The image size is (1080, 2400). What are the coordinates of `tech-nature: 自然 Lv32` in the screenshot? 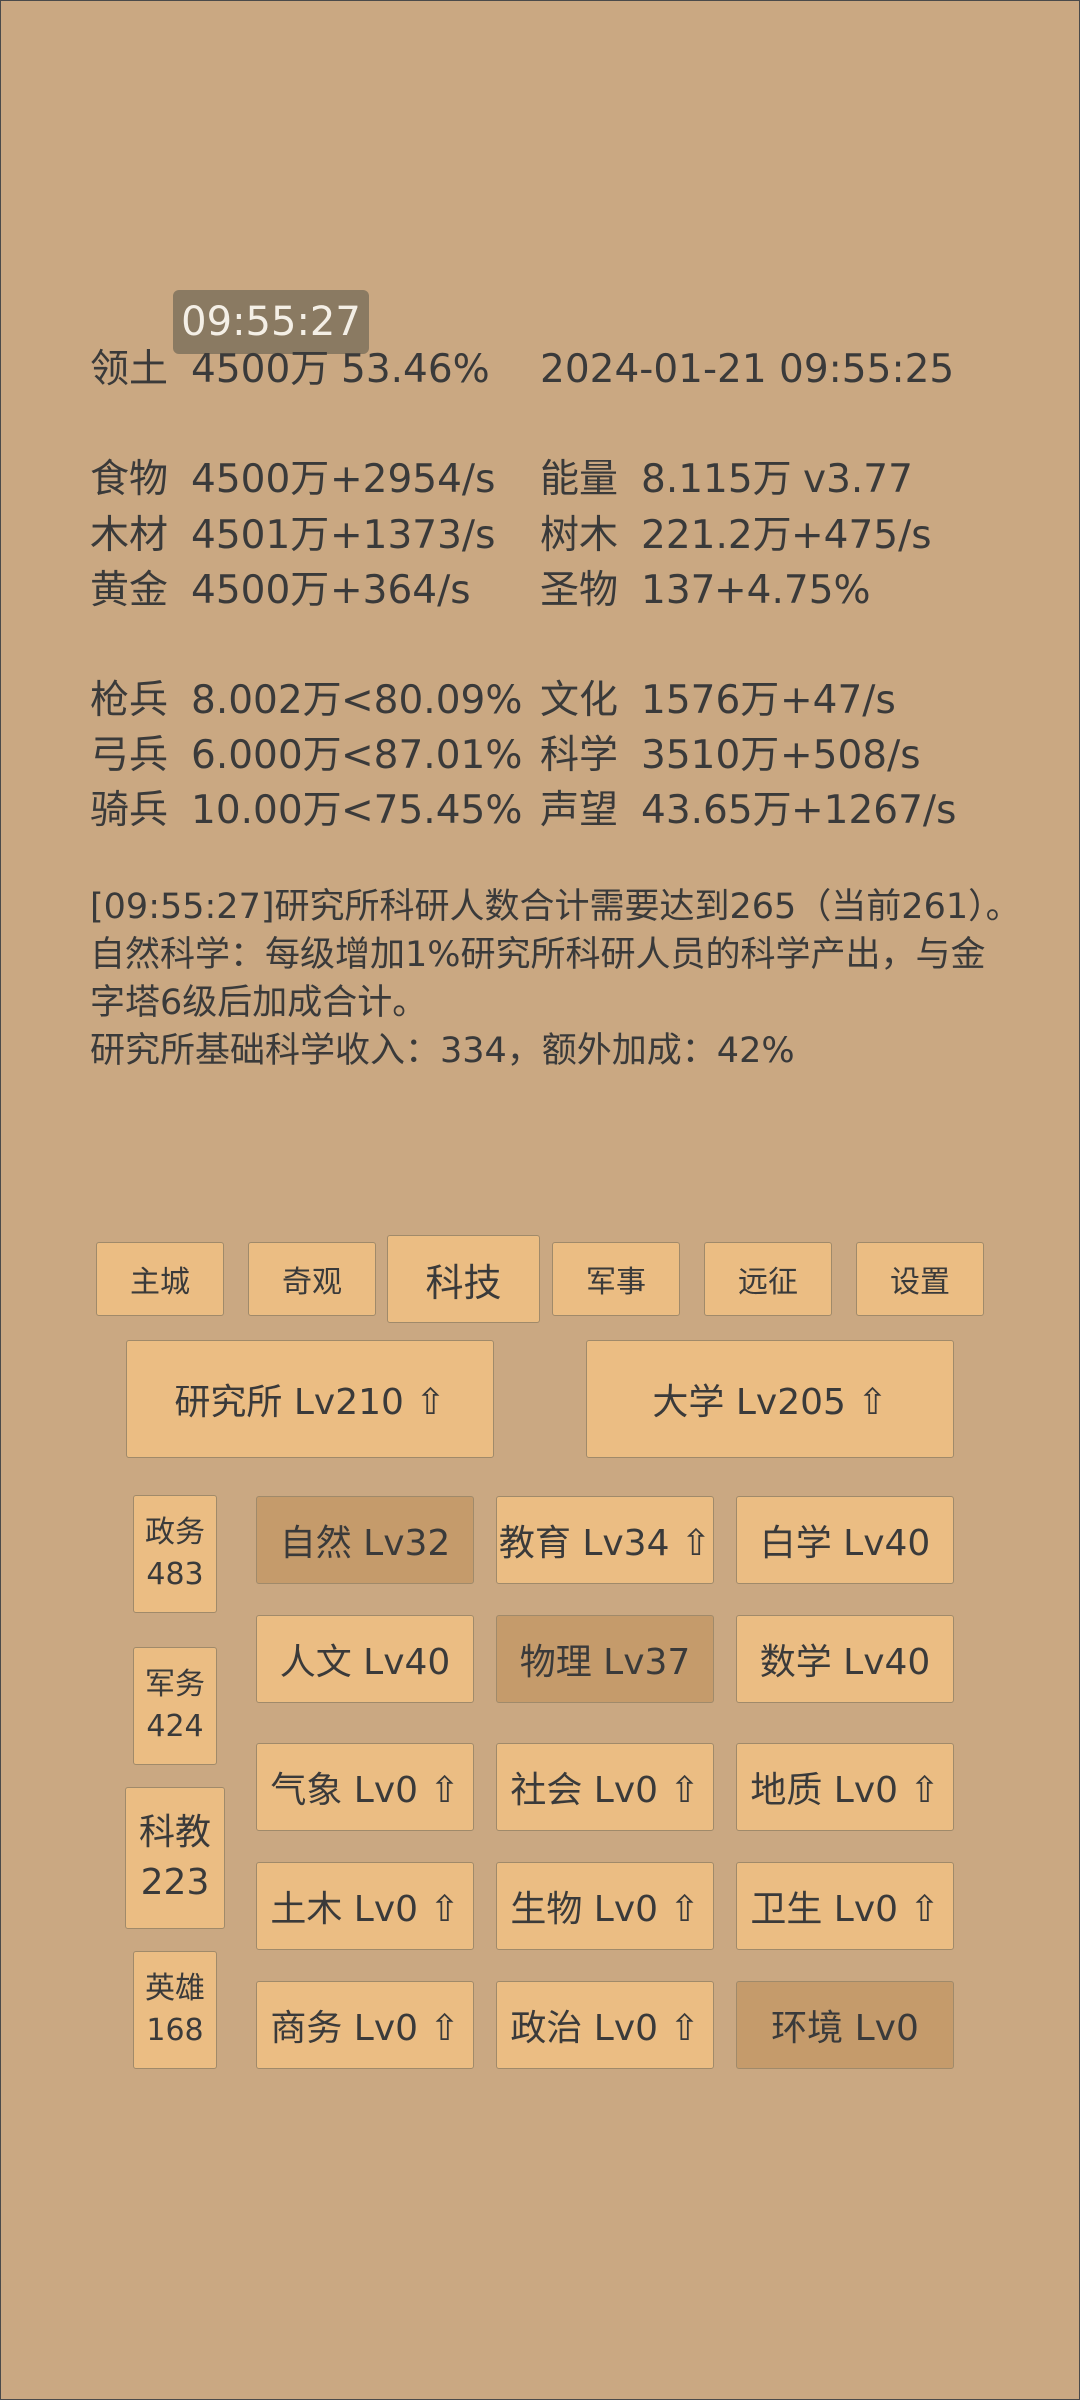 It's located at (365, 1540).